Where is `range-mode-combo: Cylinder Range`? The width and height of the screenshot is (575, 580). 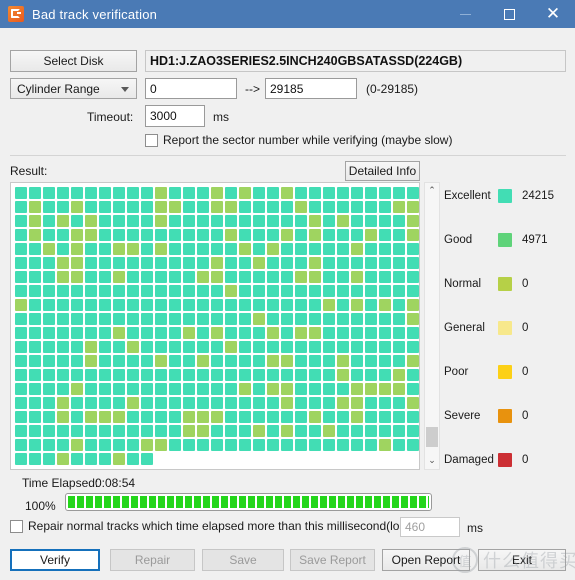 range-mode-combo: Cylinder Range is located at coordinates (73, 88).